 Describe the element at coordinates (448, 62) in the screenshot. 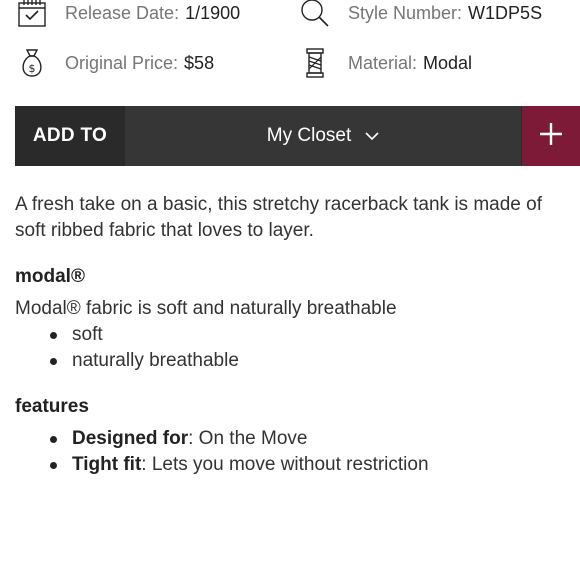

I see `material-value: Modal` at that location.